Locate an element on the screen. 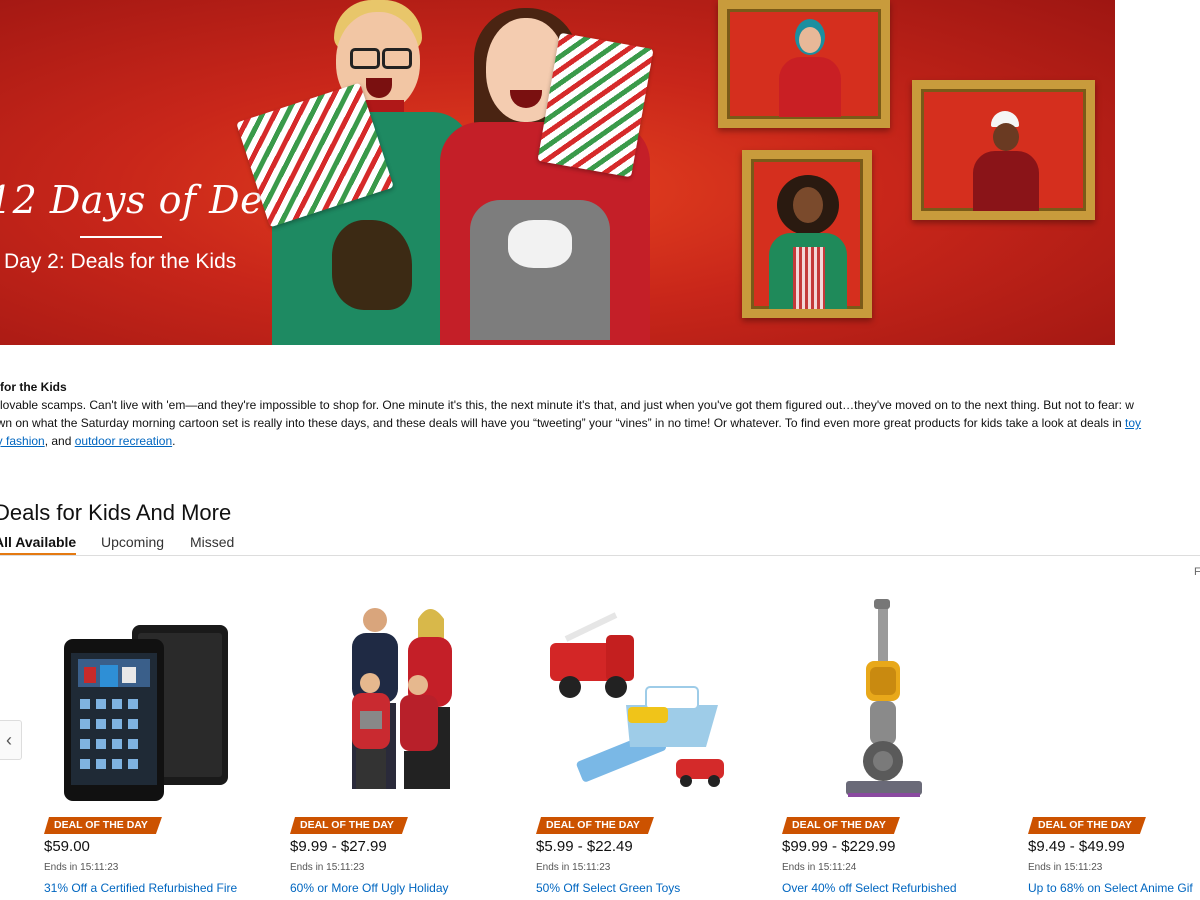  outdoor-recreation-link: outdoor recreation is located at coordinates (123, 441).